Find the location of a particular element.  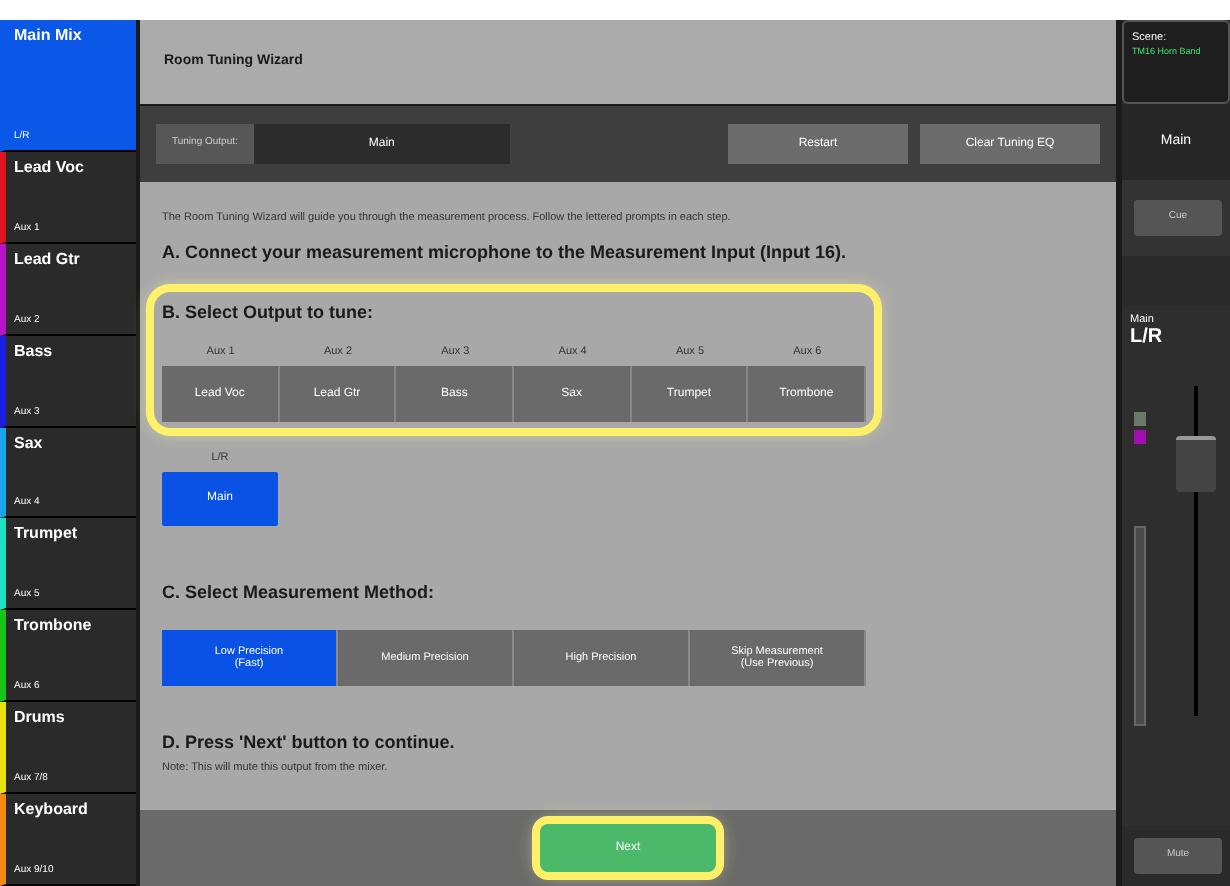

step-heading: B. Select Output to tune: is located at coordinates (268, 312).